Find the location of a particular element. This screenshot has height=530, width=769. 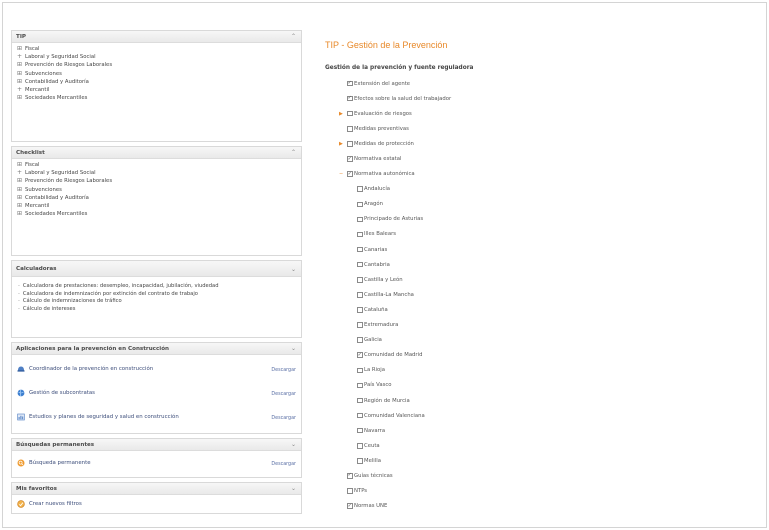

checkbox-label: Medidas preventivas is located at coordinates (381, 129).